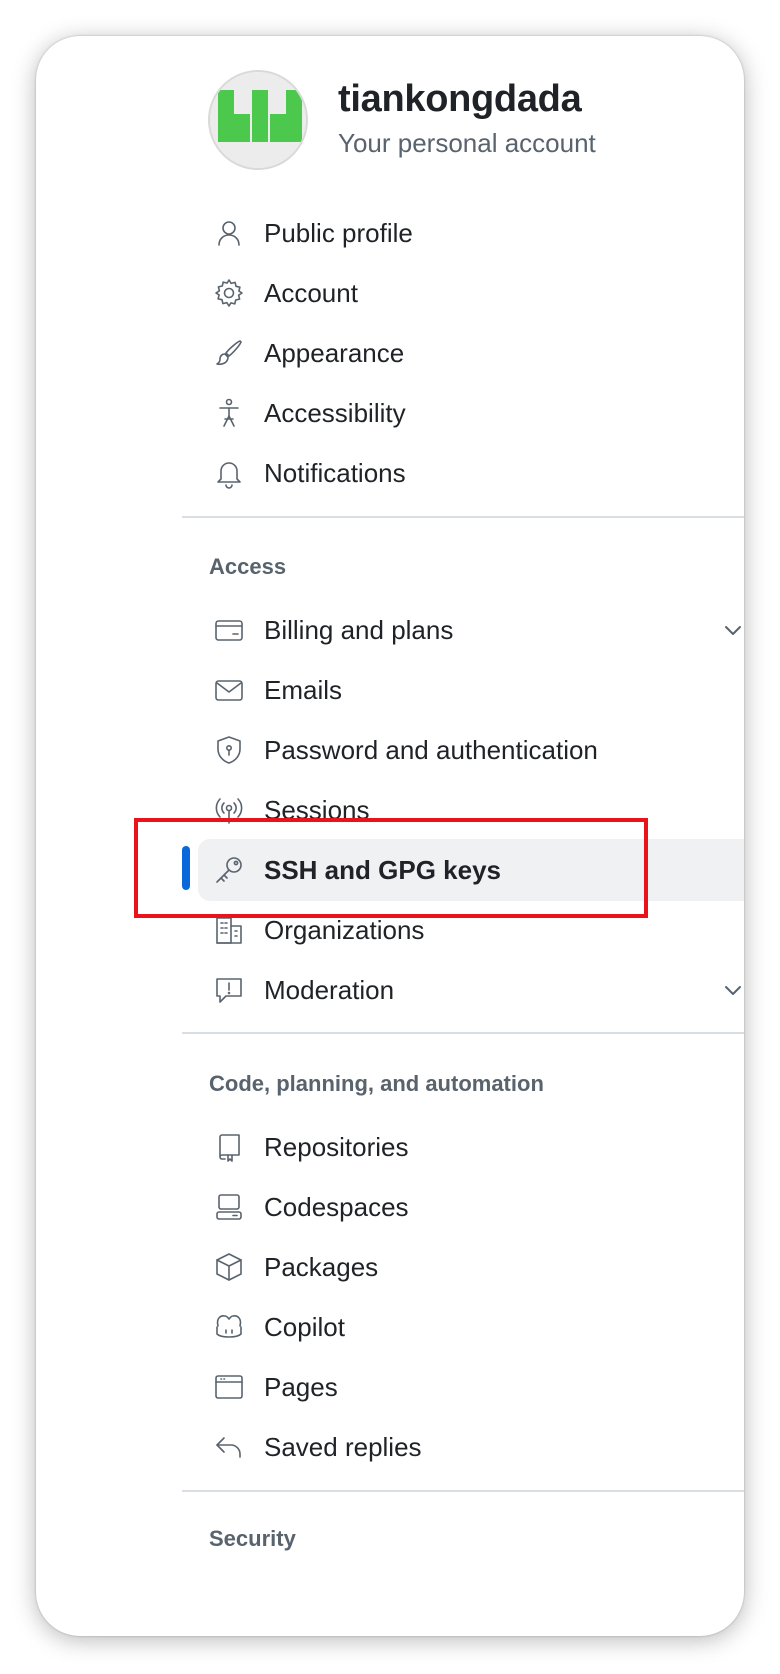 This screenshot has width=780, height=1674. Describe the element at coordinates (471, 1207) in the screenshot. I see `sidebar-item-codespaces: Codespaces` at that location.